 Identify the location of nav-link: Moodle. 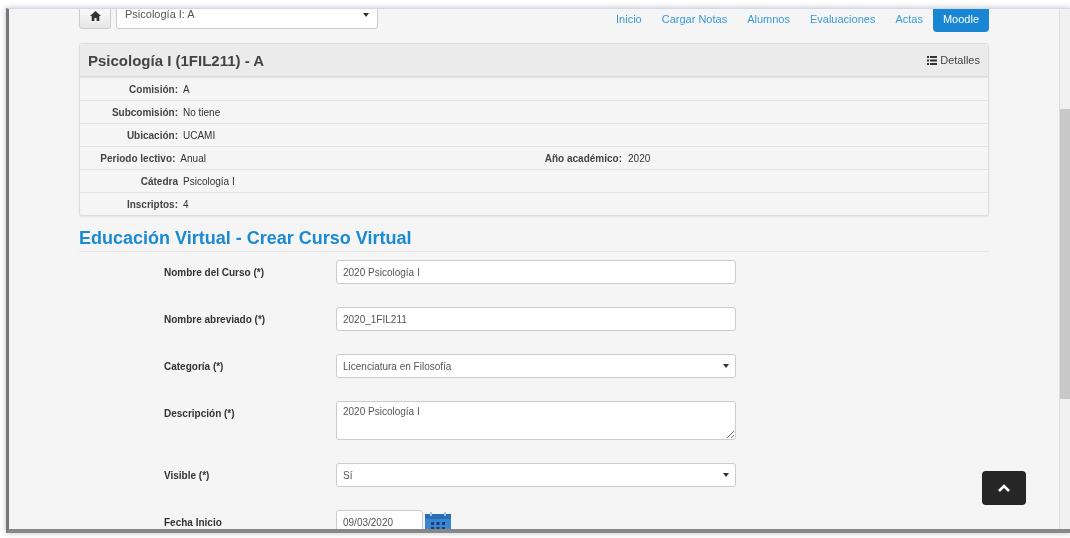
(960, 20).